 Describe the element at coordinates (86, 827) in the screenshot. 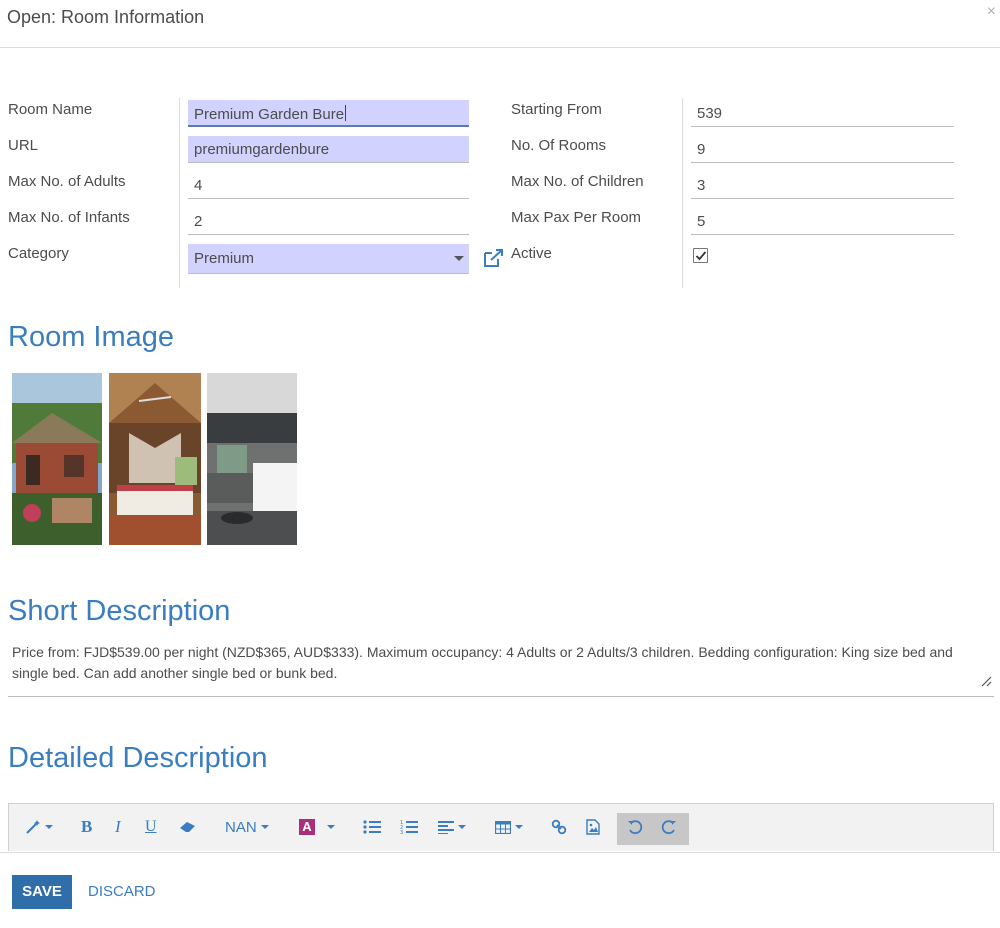

I see `bold-icon: B` at that location.